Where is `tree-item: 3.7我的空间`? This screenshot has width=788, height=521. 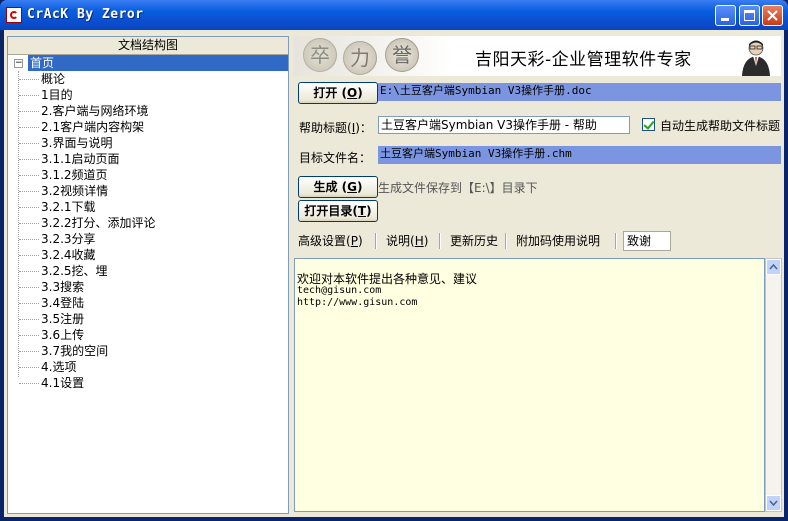
tree-item: 3.7我的空间 is located at coordinates (74, 351).